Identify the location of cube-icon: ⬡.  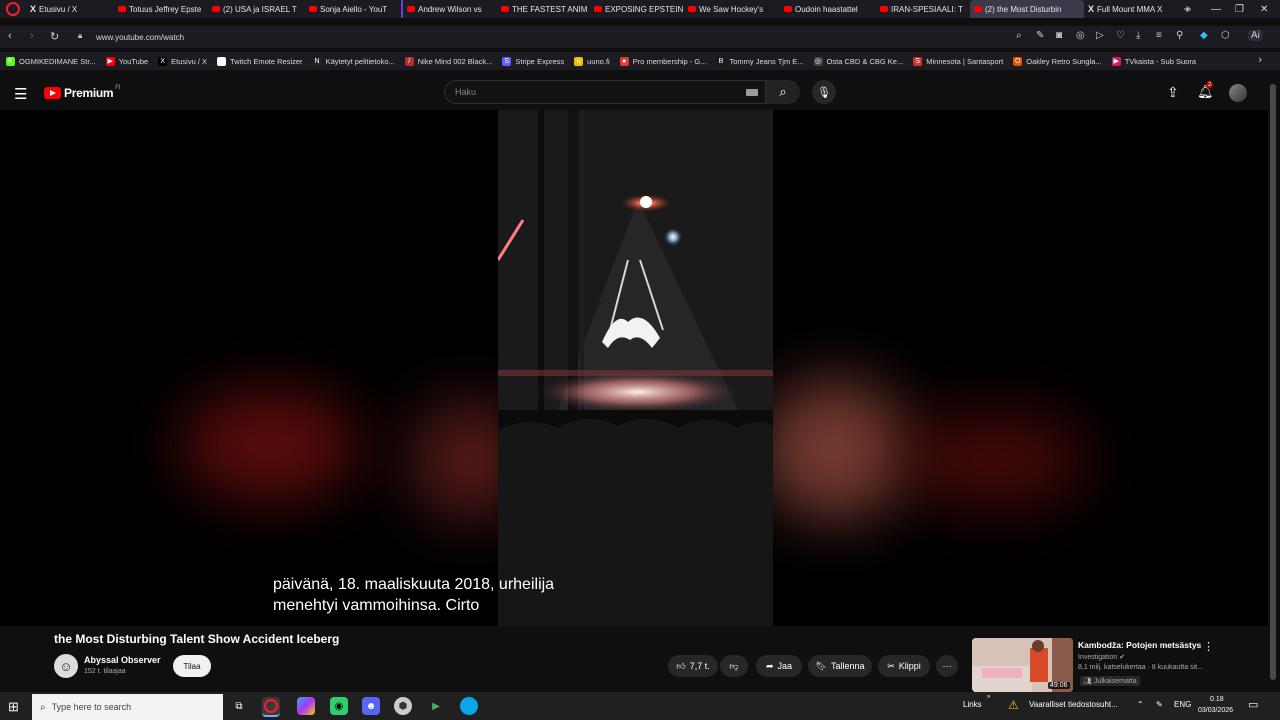
(1225, 35).